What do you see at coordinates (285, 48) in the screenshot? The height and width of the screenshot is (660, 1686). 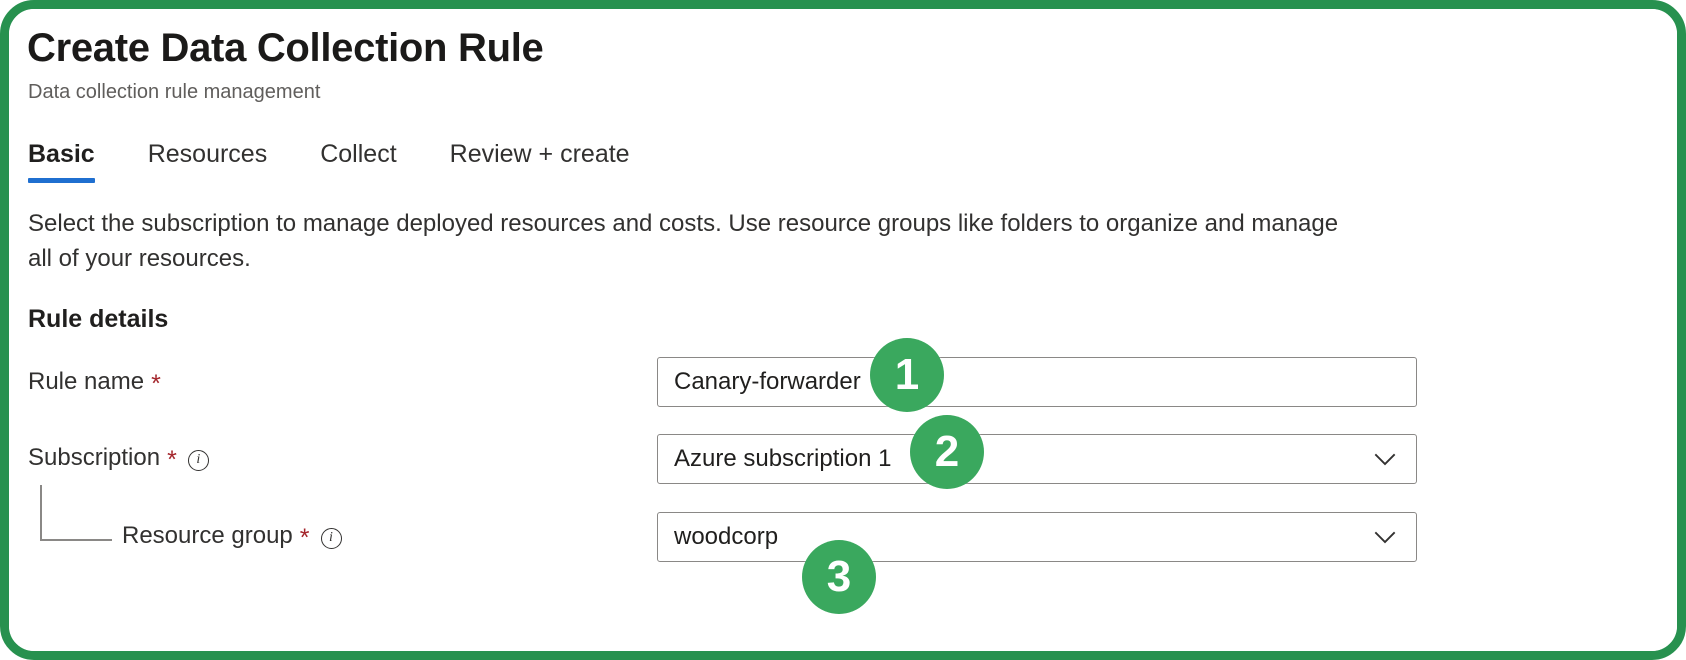 I see `page-title: Create Data Collection Rule` at bounding box center [285, 48].